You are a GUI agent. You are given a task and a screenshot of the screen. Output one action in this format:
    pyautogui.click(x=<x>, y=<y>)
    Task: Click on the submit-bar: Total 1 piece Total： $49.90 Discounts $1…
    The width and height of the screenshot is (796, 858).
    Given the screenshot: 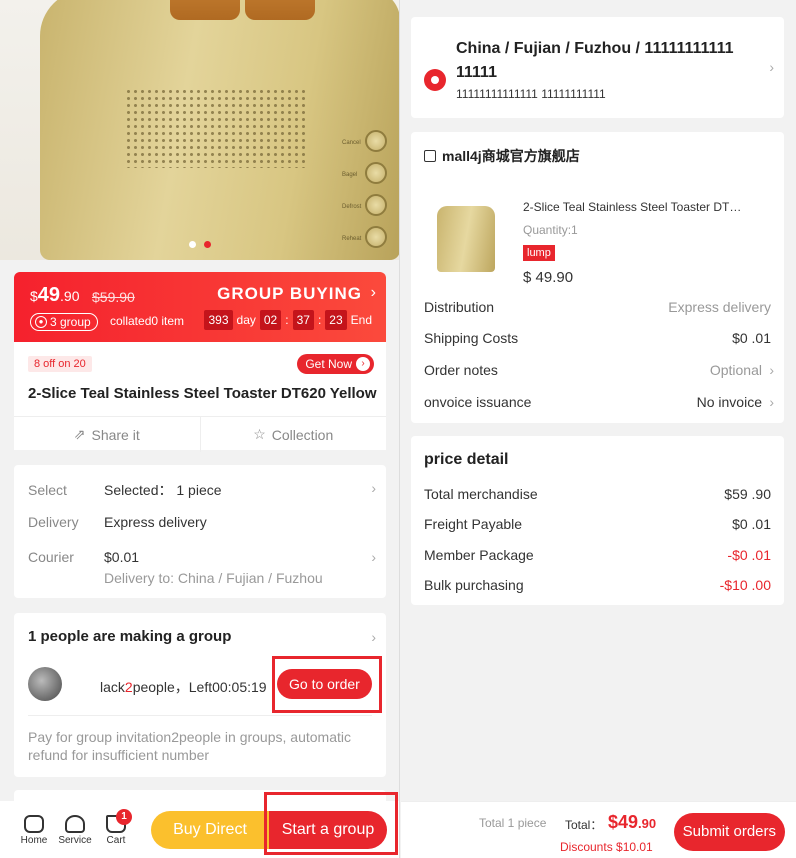 What is the action you would take?
    pyautogui.click(x=598, y=829)
    